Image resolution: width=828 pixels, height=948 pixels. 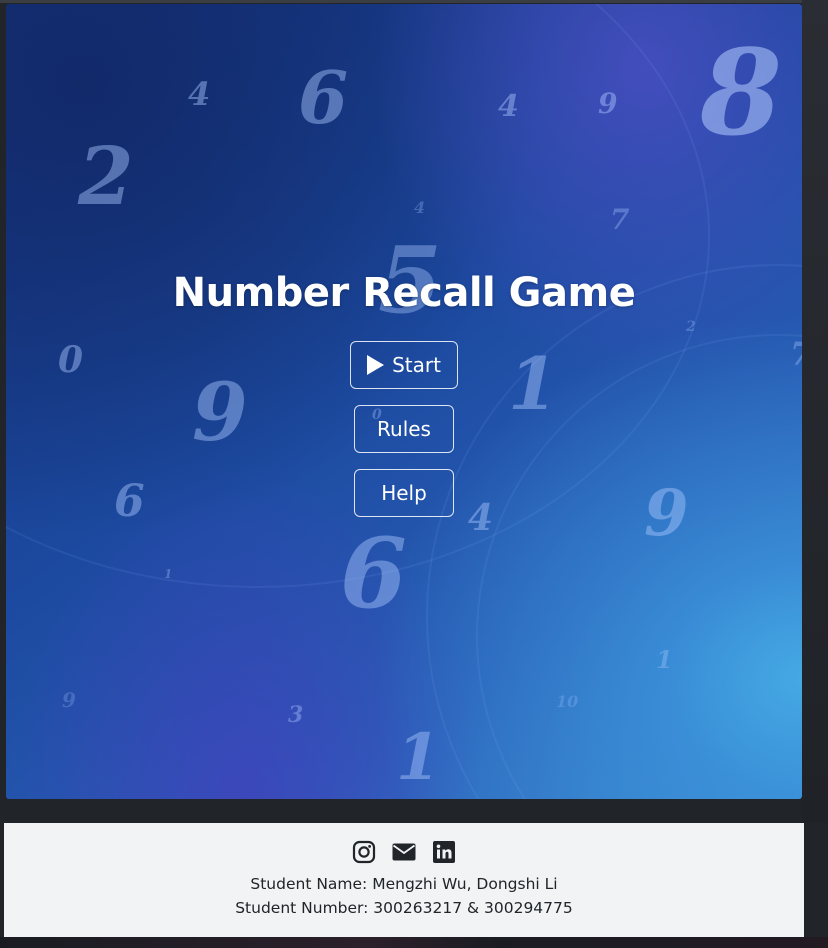 I want to click on student-name: Student Name: Mengzhi Wu, Dongshi Li, so click(x=404, y=884).